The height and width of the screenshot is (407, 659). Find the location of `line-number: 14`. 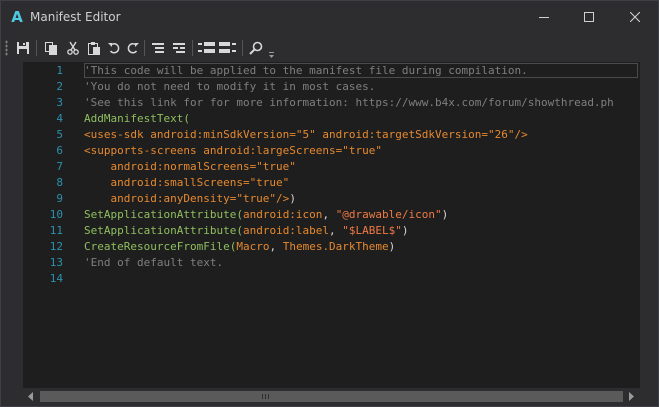

line-number: 14 is located at coordinates (56, 278).